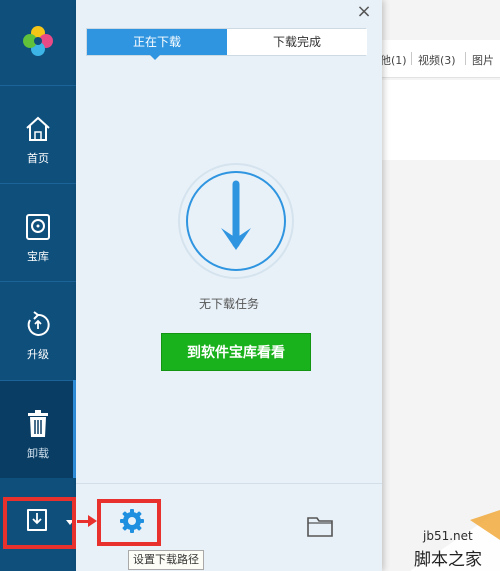 The image size is (500, 571). I want to click on background-tab-other: 他(1), so click(393, 60).